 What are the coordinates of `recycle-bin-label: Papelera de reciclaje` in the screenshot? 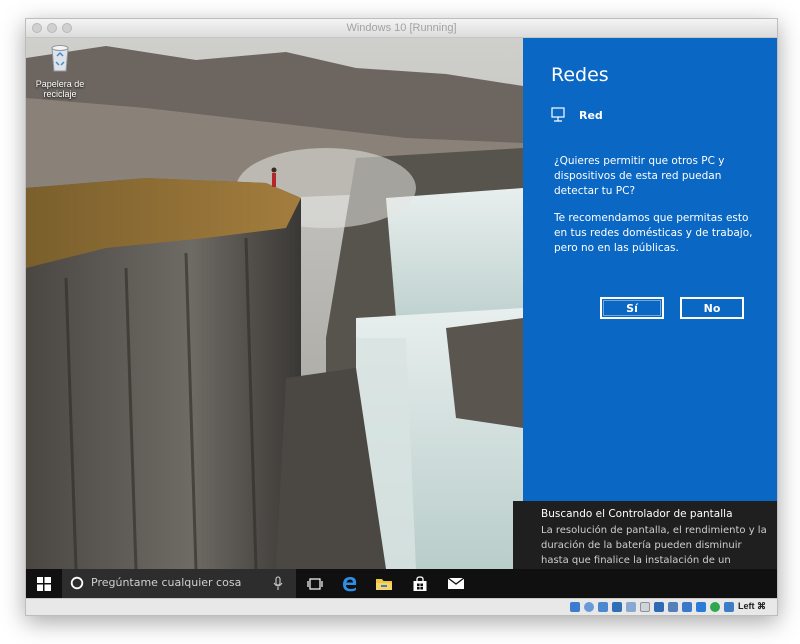 It's located at (60, 89).